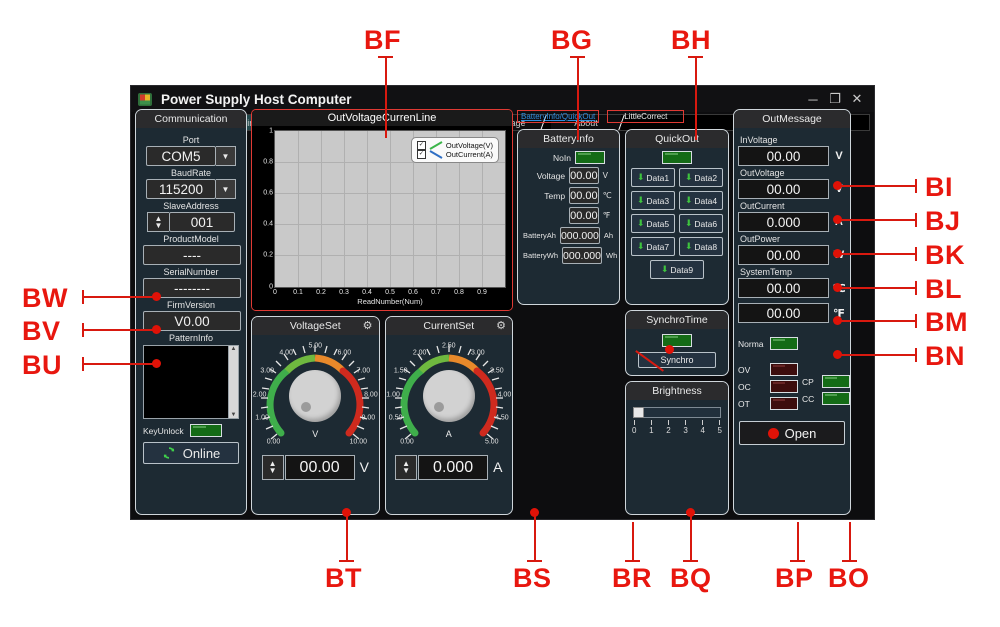  I want to click on quickout-data2-button: ⬇ Data2, so click(701, 177).